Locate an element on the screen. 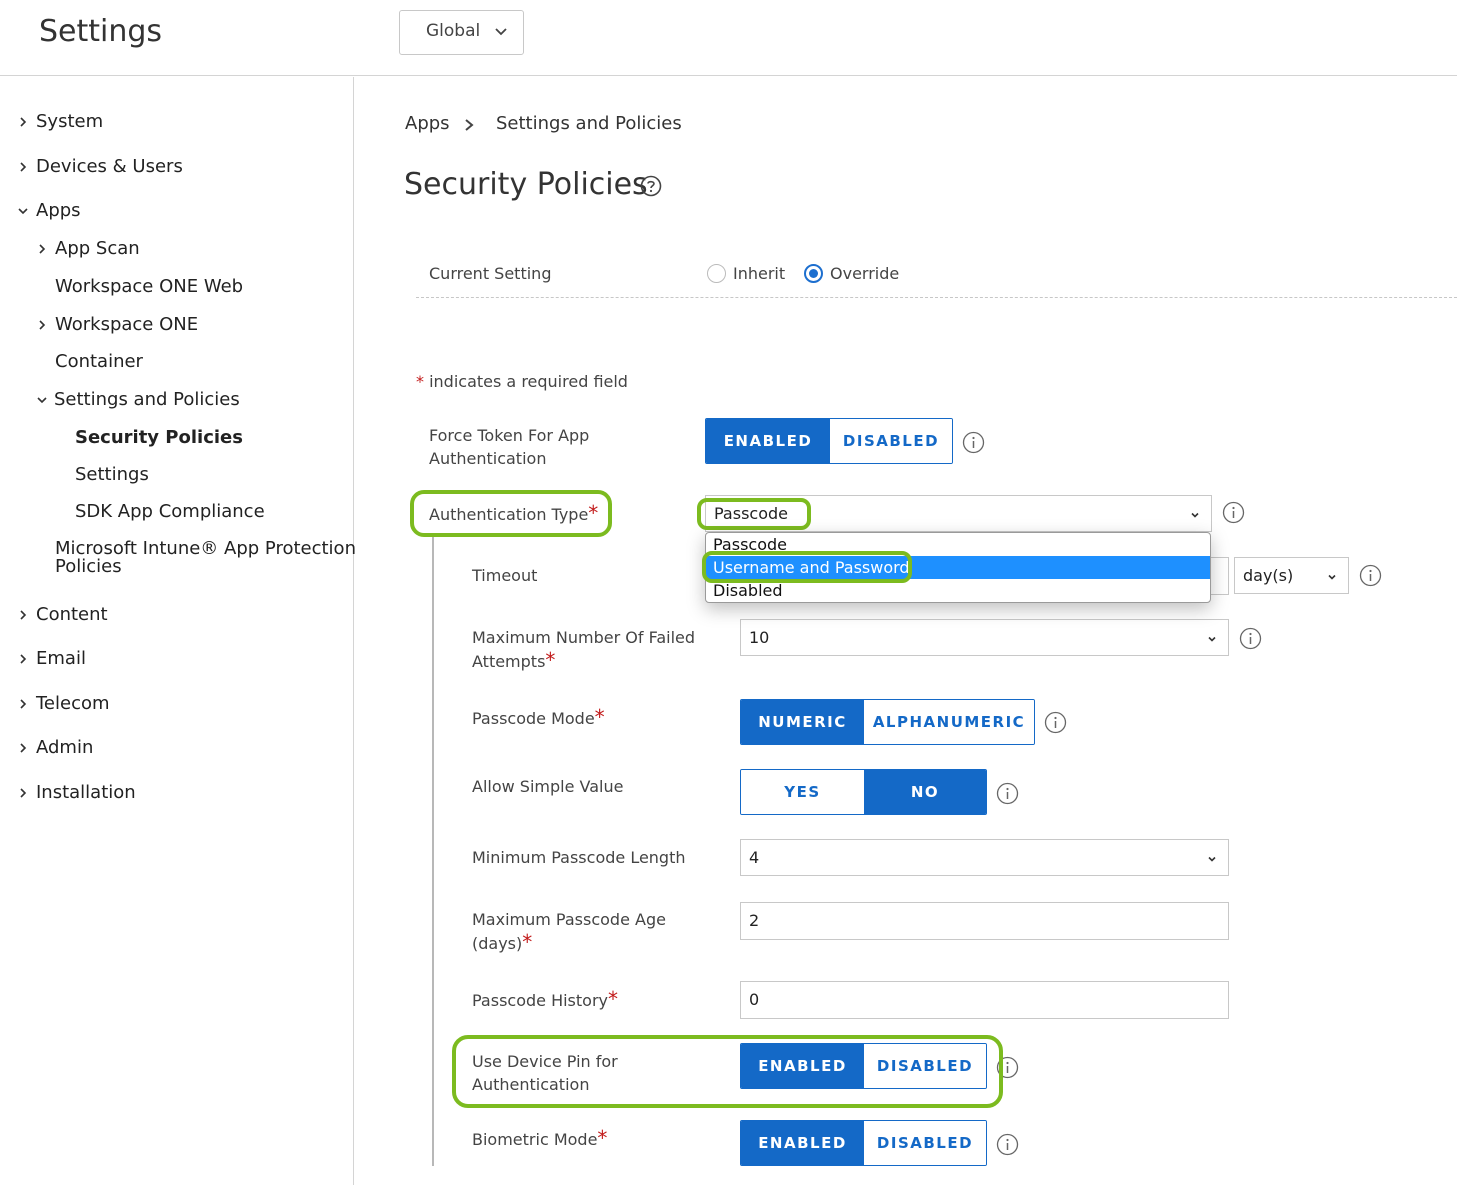  app-title: Settings is located at coordinates (101, 31).